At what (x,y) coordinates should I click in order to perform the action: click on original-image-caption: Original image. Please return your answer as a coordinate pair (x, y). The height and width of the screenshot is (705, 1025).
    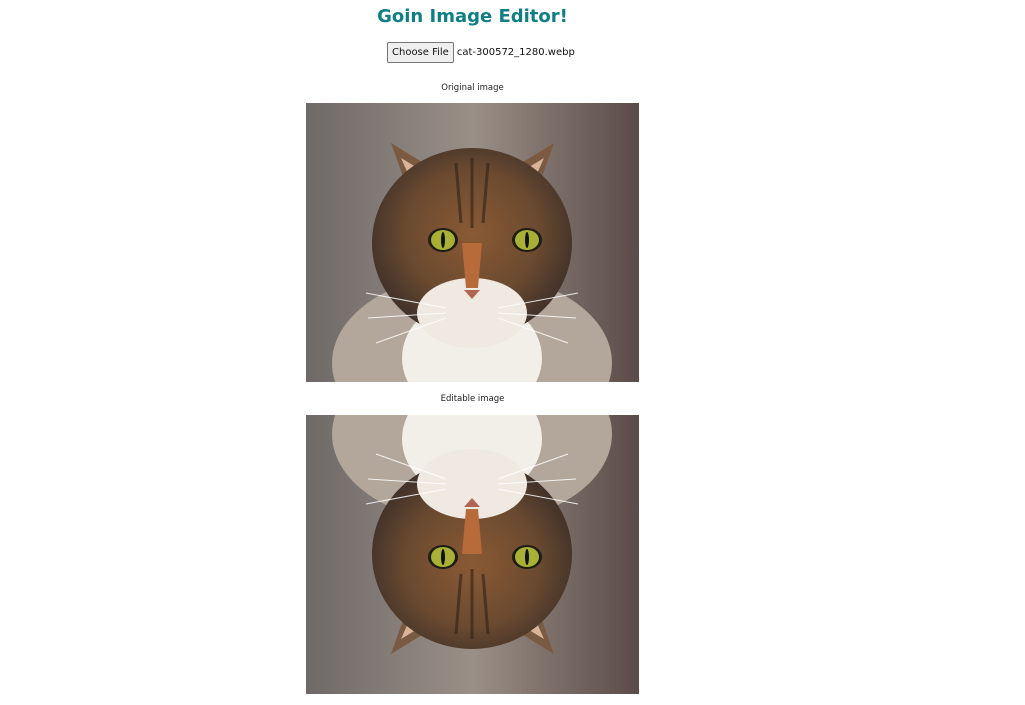
    Looking at the image, I should click on (472, 88).